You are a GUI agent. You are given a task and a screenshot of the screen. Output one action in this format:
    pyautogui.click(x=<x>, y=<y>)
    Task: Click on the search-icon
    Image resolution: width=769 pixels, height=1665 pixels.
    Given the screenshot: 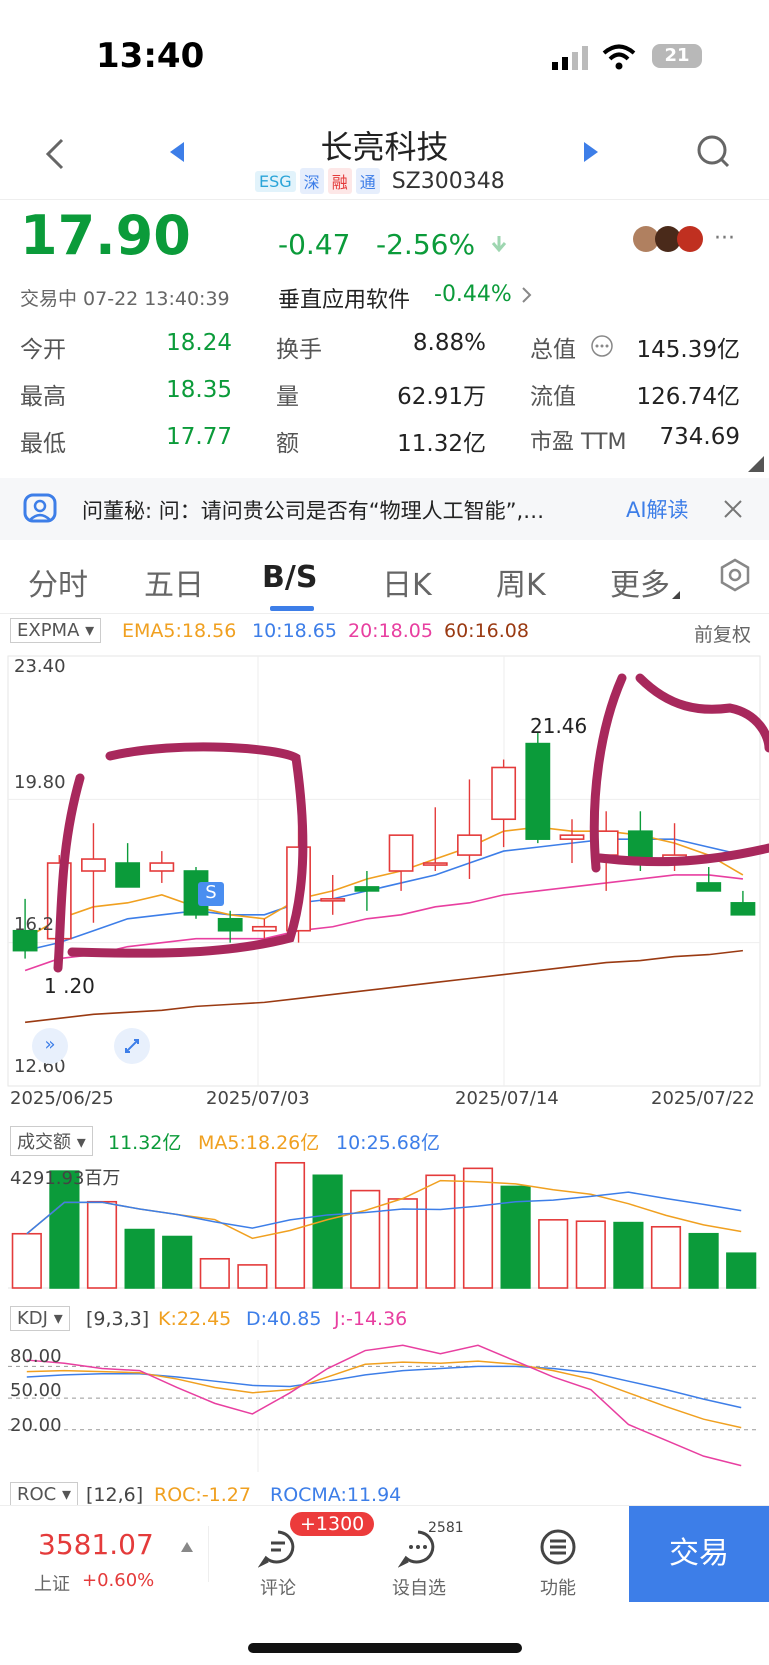 What is the action you would take?
    pyautogui.click(x=714, y=152)
    